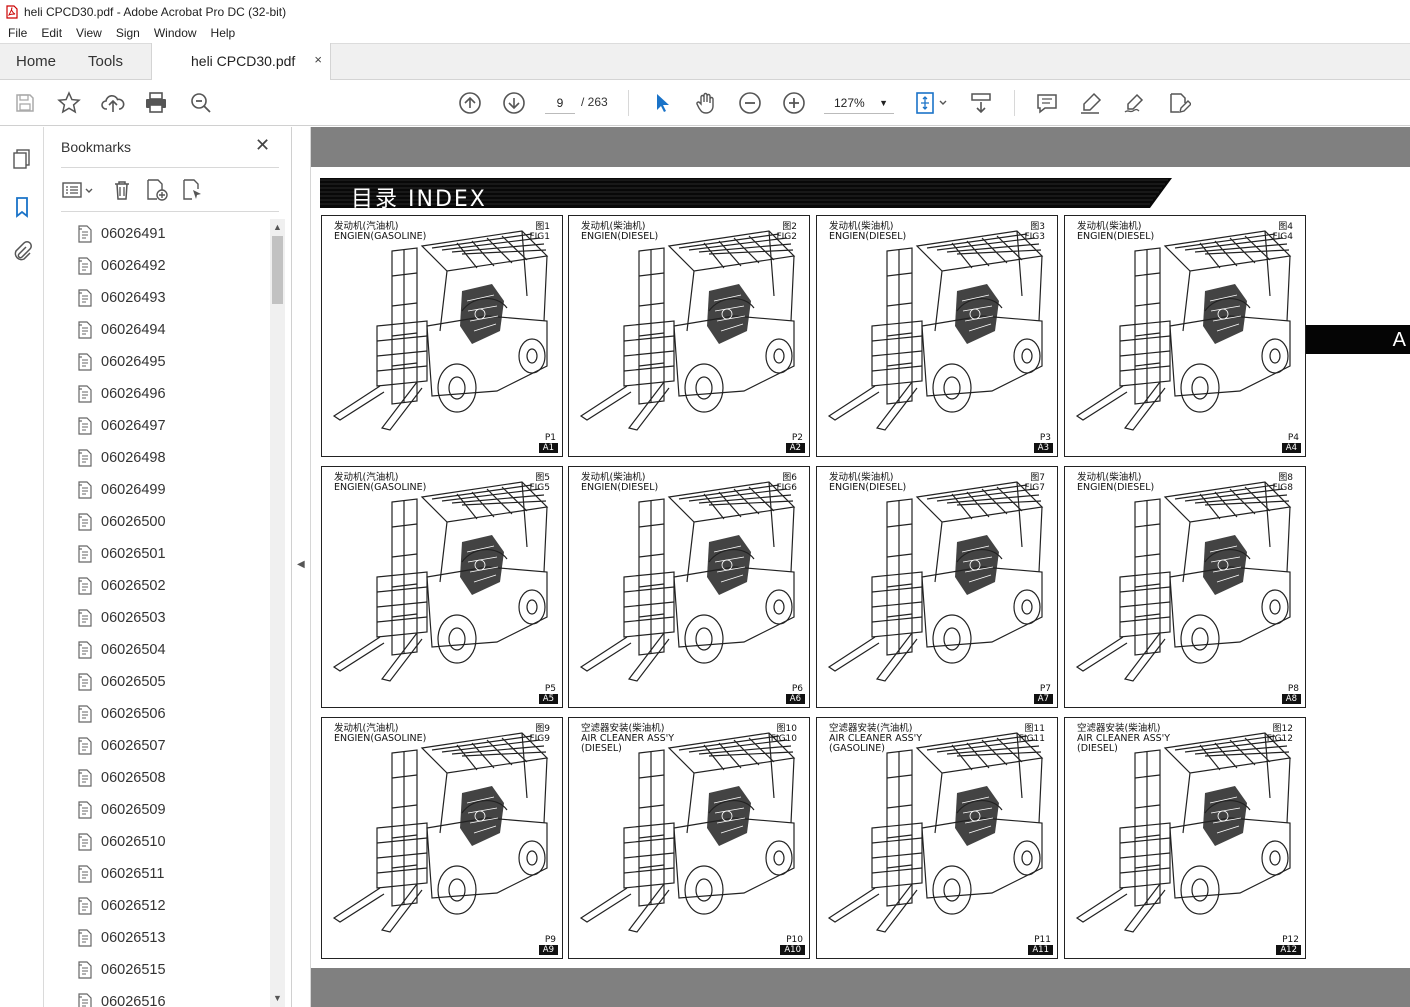 The height and width of the screenshot is (1007, 1410). I want to click on scroll-down-icon: ▼, so click(277, 998).